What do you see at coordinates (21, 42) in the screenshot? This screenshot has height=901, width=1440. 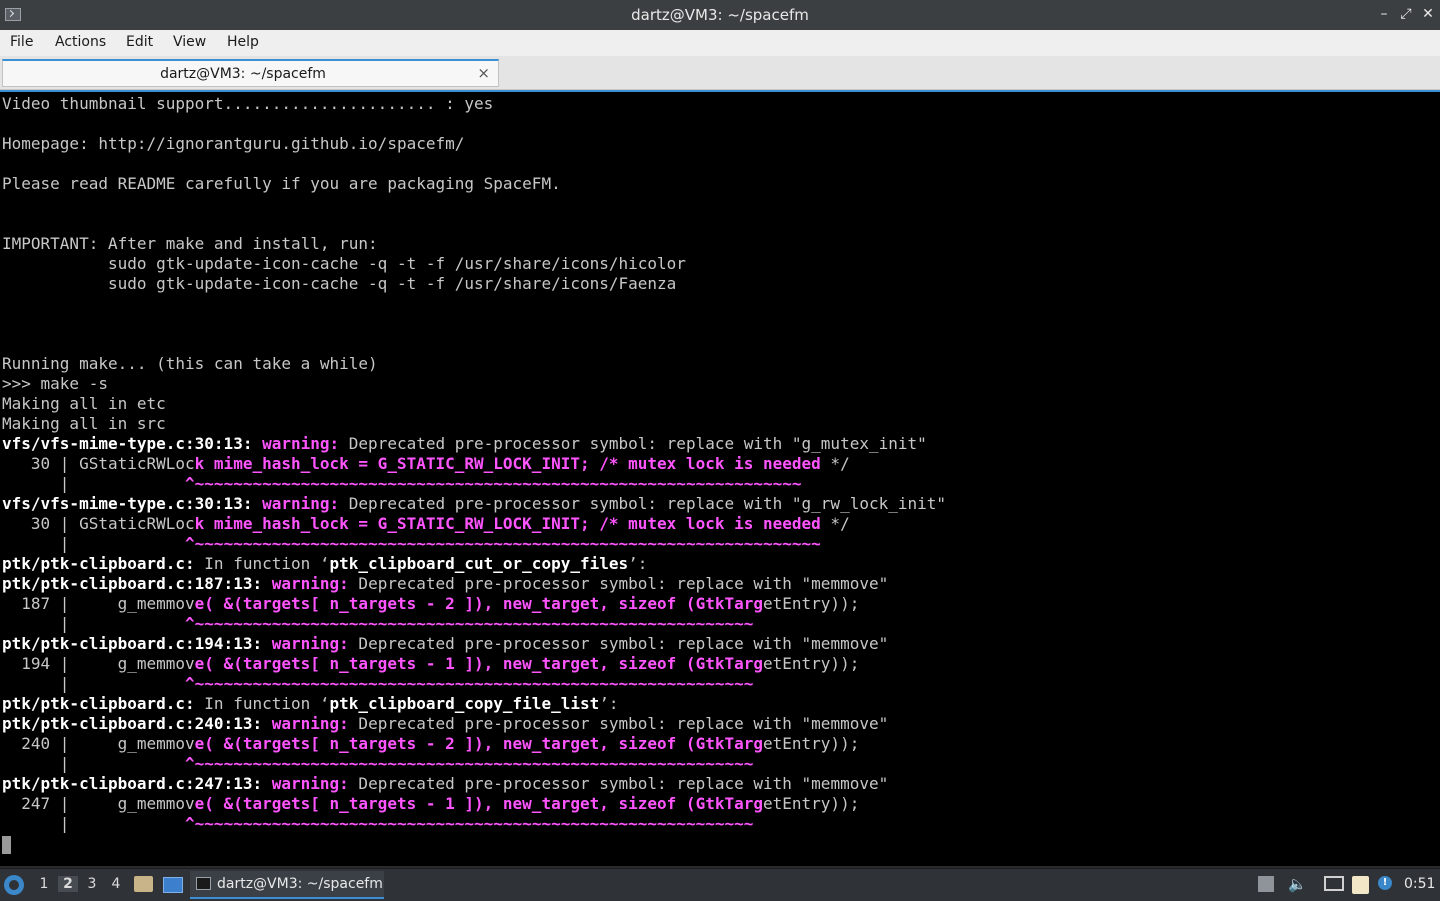 I see `menu-file: File` at bounding box center [21, 42].